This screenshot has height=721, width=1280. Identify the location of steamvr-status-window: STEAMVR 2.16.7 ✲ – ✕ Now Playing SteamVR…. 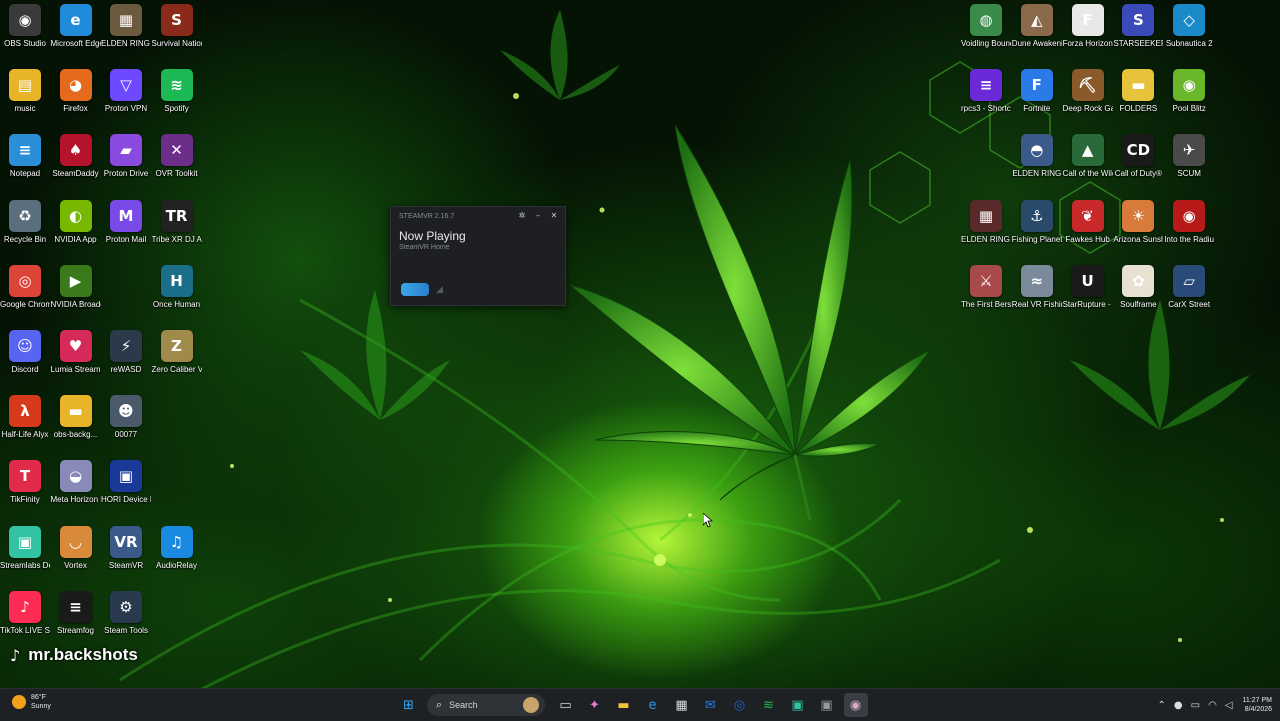
(478, 256).